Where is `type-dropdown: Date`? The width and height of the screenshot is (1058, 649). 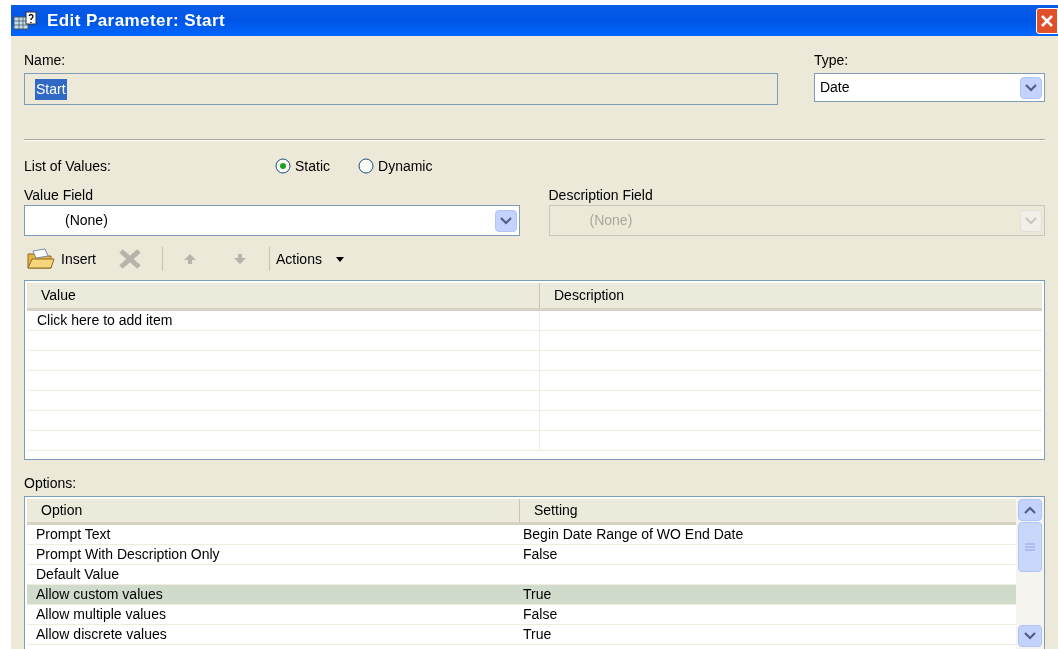
type-dropdown: Date is located at coordinates (929, 87).